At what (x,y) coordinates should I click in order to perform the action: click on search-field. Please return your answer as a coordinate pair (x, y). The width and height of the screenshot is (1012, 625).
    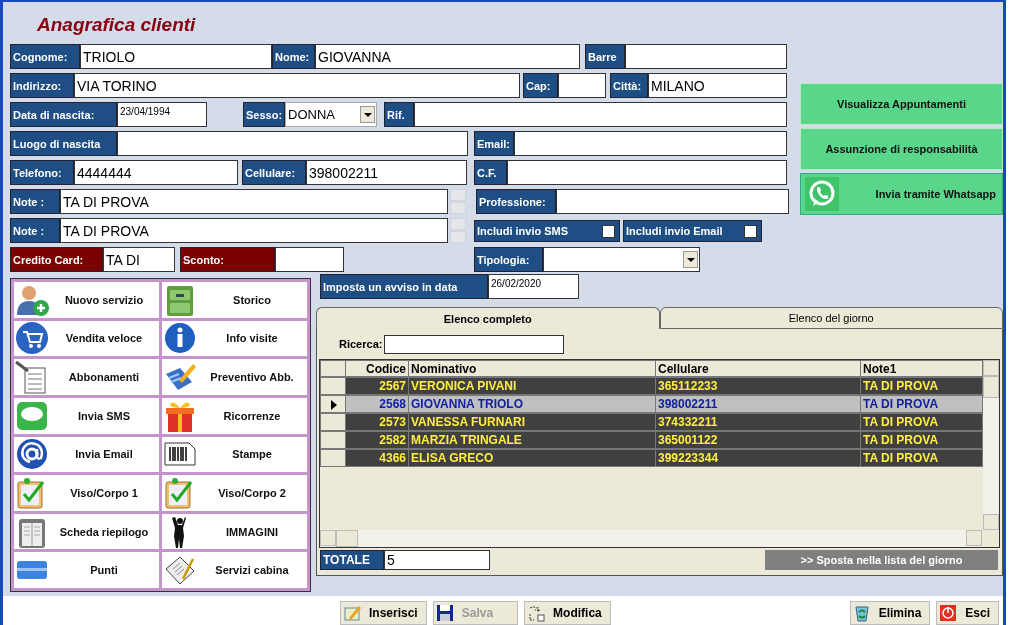
    Looking at the image, I should click on (474, 344).